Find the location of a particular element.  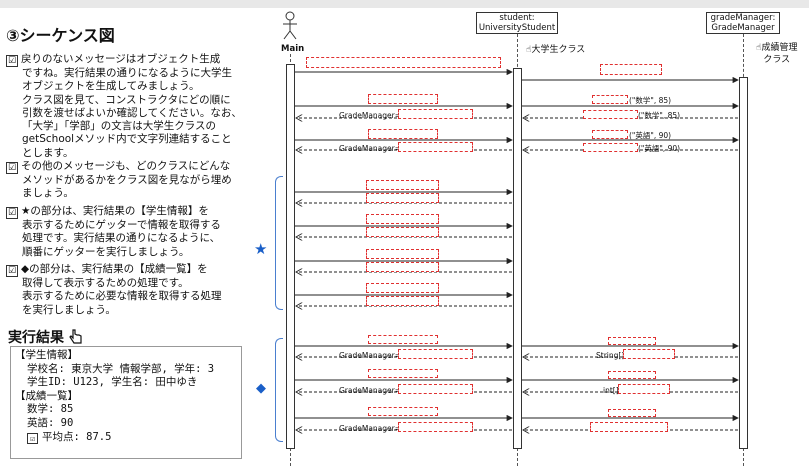

english-arg-label: ("英語", 90) is located at coordinates (650, 135).